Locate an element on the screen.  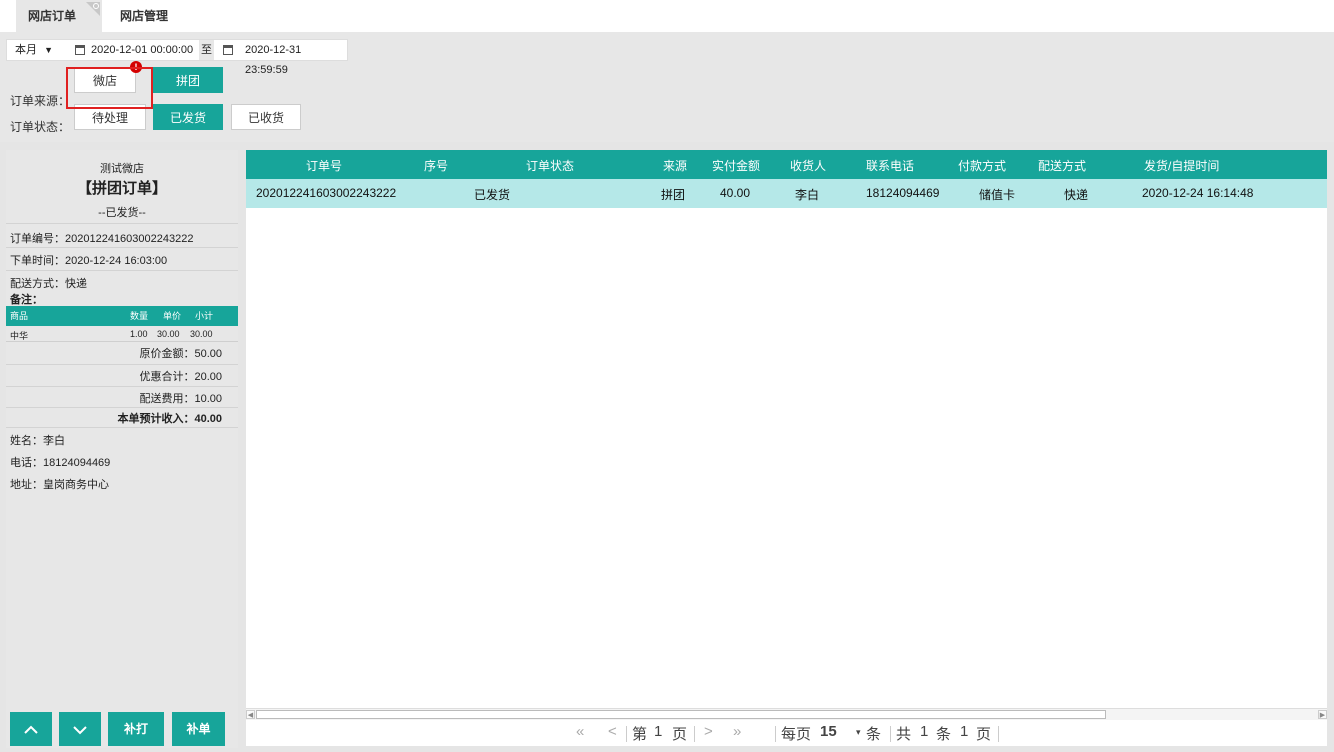
source-groupbuy-label: 拼团 is located at coordinates (187, 81).